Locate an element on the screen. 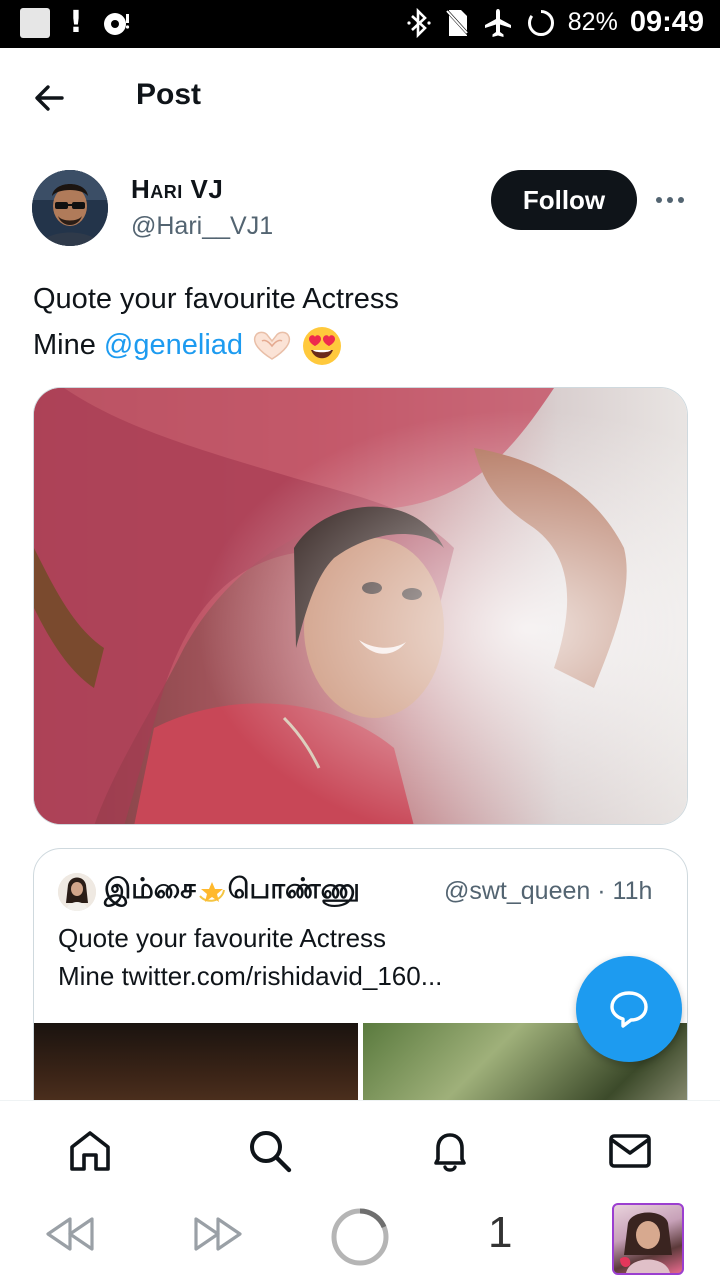 Image resolution: width=720 pixels, height=1280 pixels. messages-icon is located at coordinates (630, 1151).